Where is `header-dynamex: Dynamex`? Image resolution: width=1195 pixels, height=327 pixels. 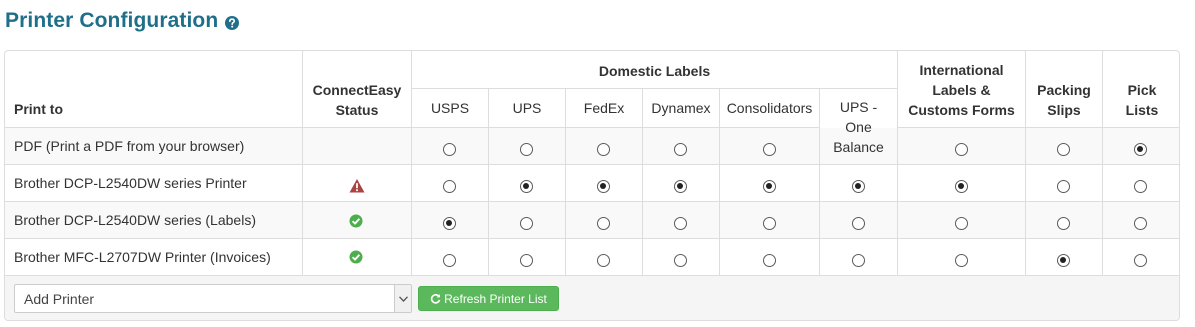 header-dynamex: Dynamex is located at coordinates (681, 108).